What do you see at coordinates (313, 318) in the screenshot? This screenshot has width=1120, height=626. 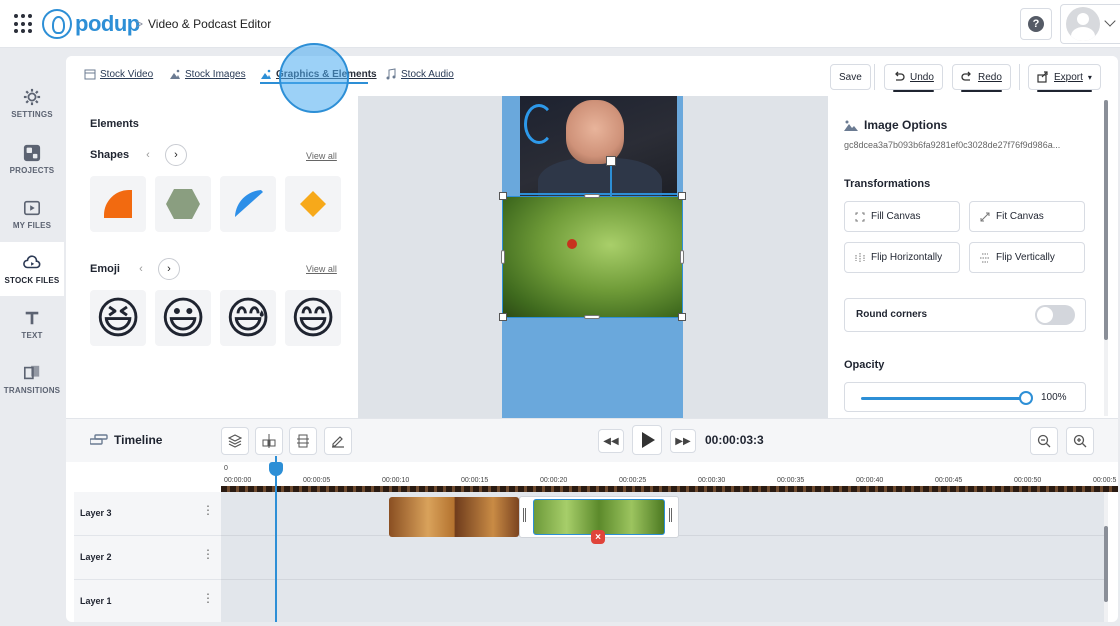 I see `emoji-item: 😄` at bounding box center [313, 318].